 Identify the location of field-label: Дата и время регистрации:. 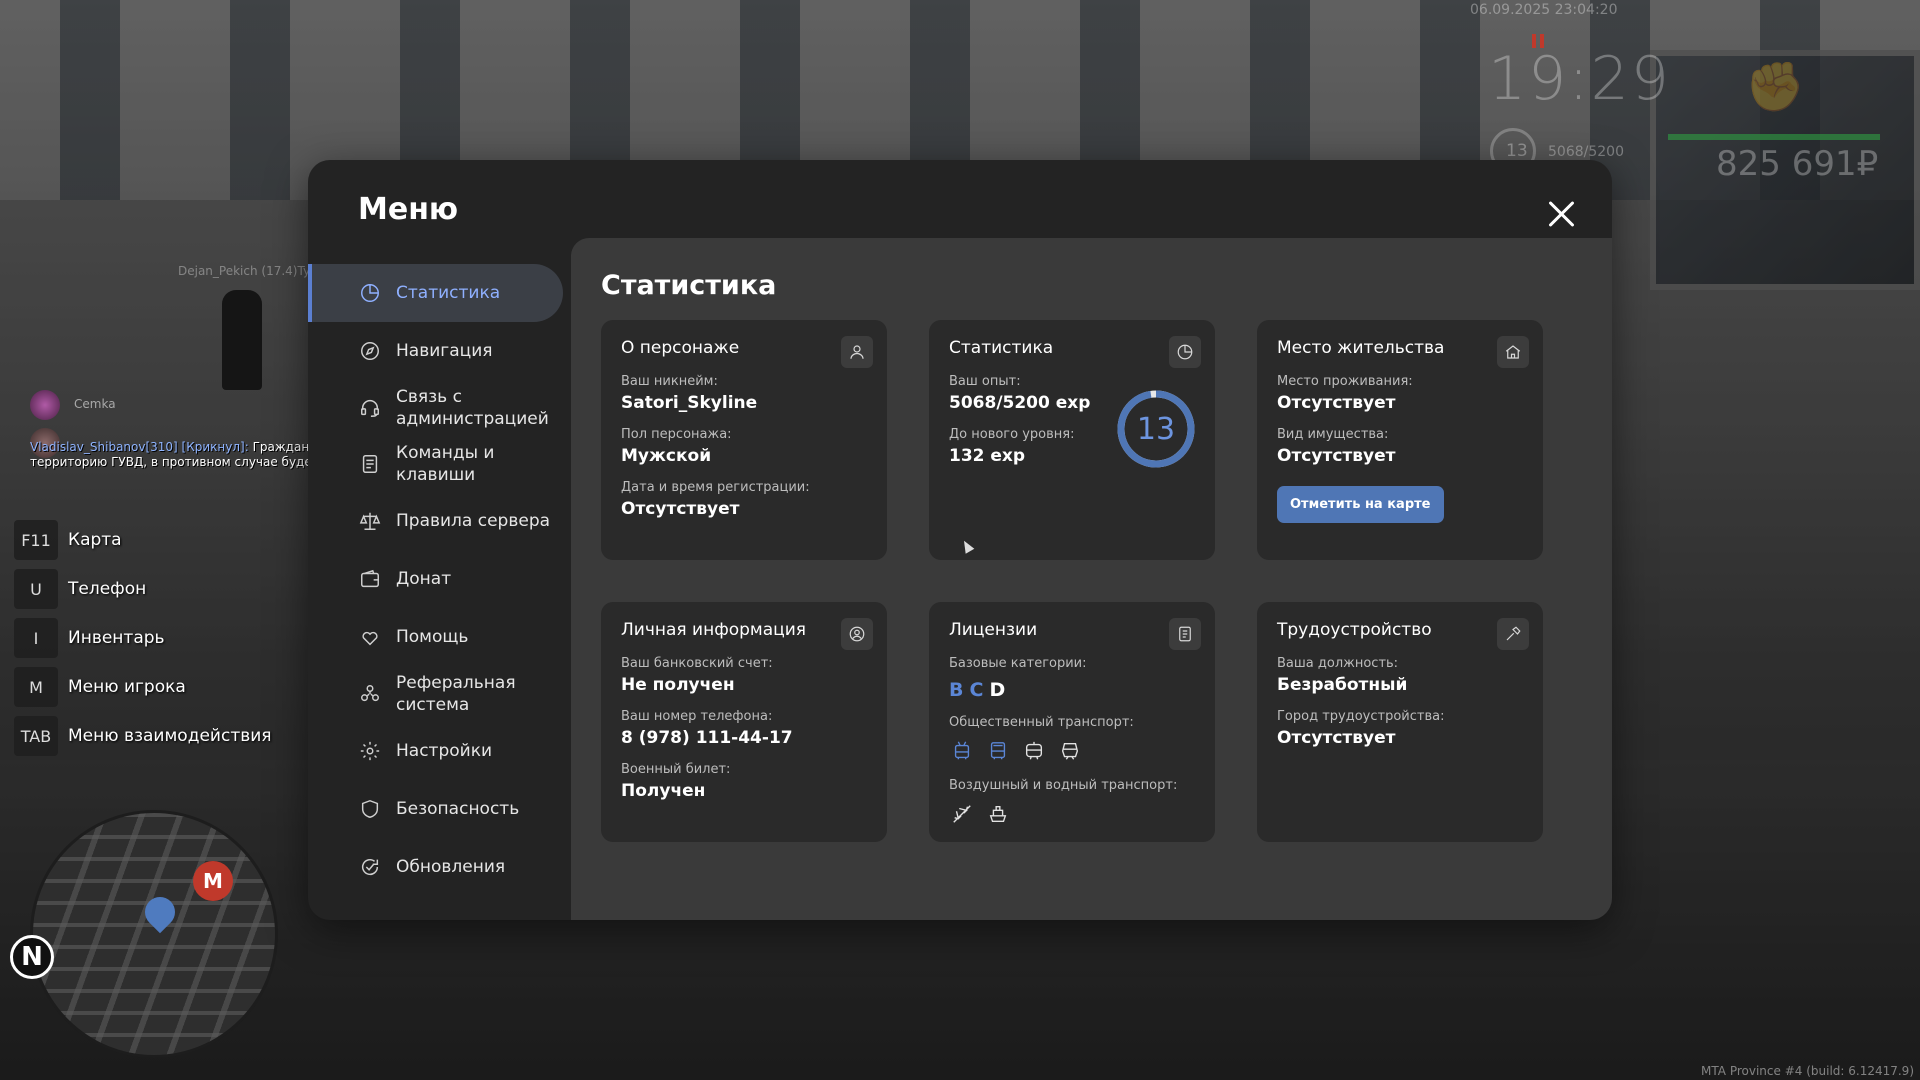
(715, 487).